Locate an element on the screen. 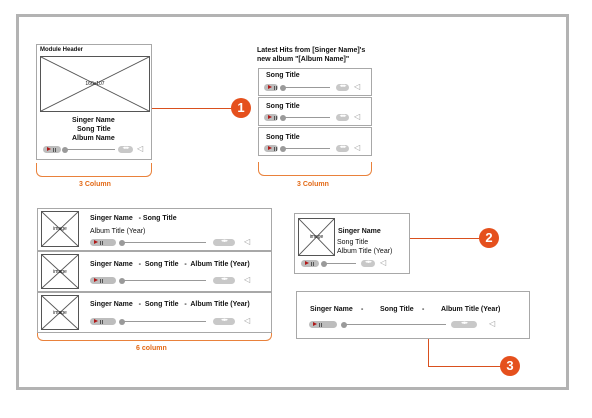  bracket-6-column is located at coordinates (154, 337).